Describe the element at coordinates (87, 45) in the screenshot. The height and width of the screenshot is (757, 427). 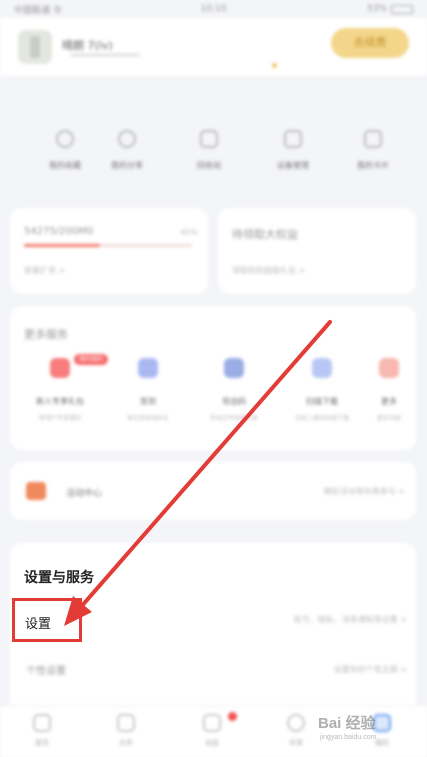
I see `username: 晴朗 7(lv)` at that location.